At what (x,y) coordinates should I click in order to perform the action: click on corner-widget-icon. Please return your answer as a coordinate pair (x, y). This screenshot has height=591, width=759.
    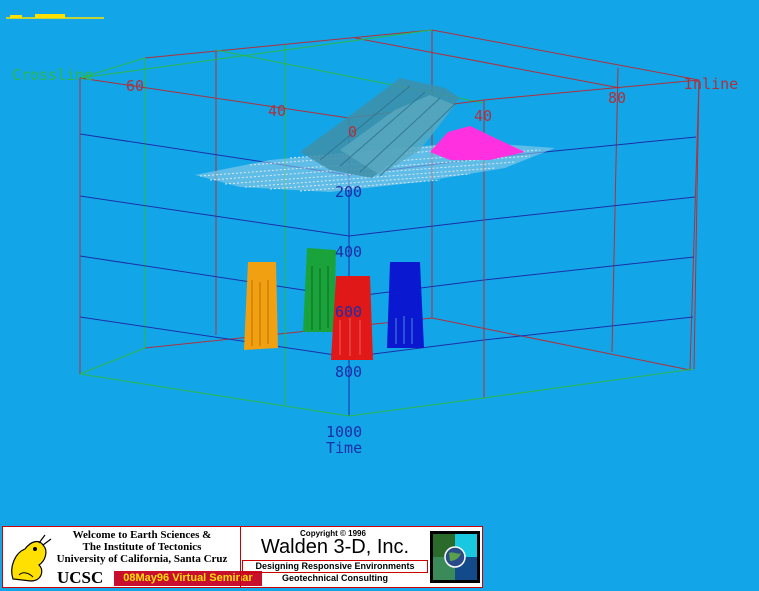
    Looking at the image, I should click on (55, 16).